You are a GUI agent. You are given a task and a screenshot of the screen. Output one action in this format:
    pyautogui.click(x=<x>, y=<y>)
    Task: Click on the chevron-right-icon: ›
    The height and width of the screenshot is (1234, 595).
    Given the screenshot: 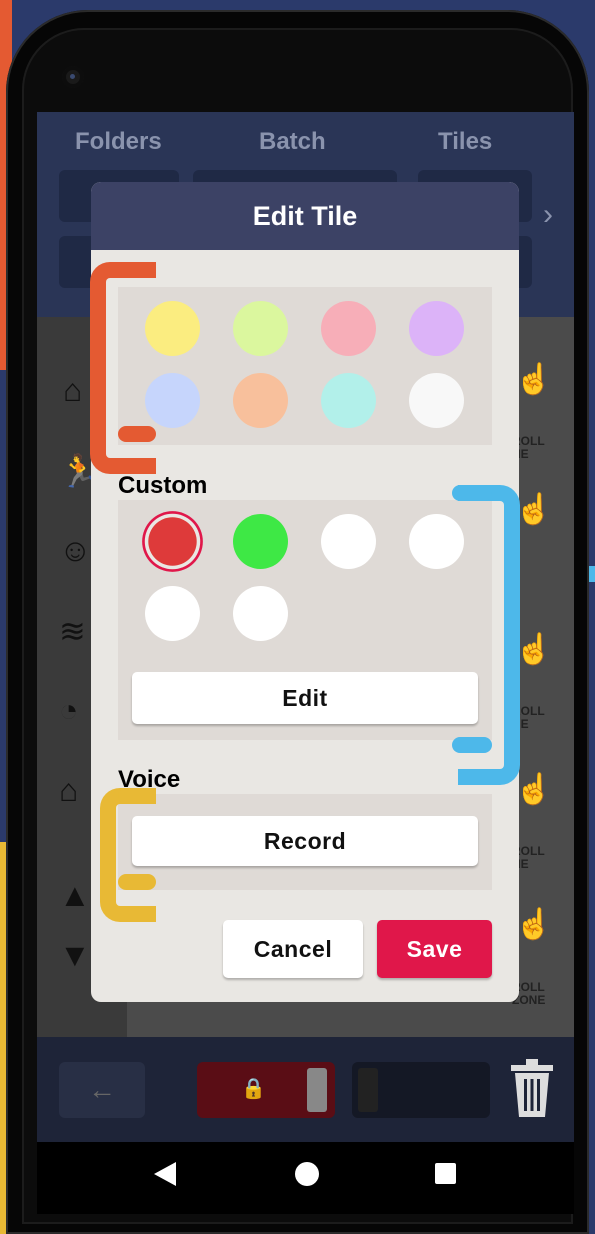 What is the action you would take?
    pyautogui.click(x=548, y=215)
    